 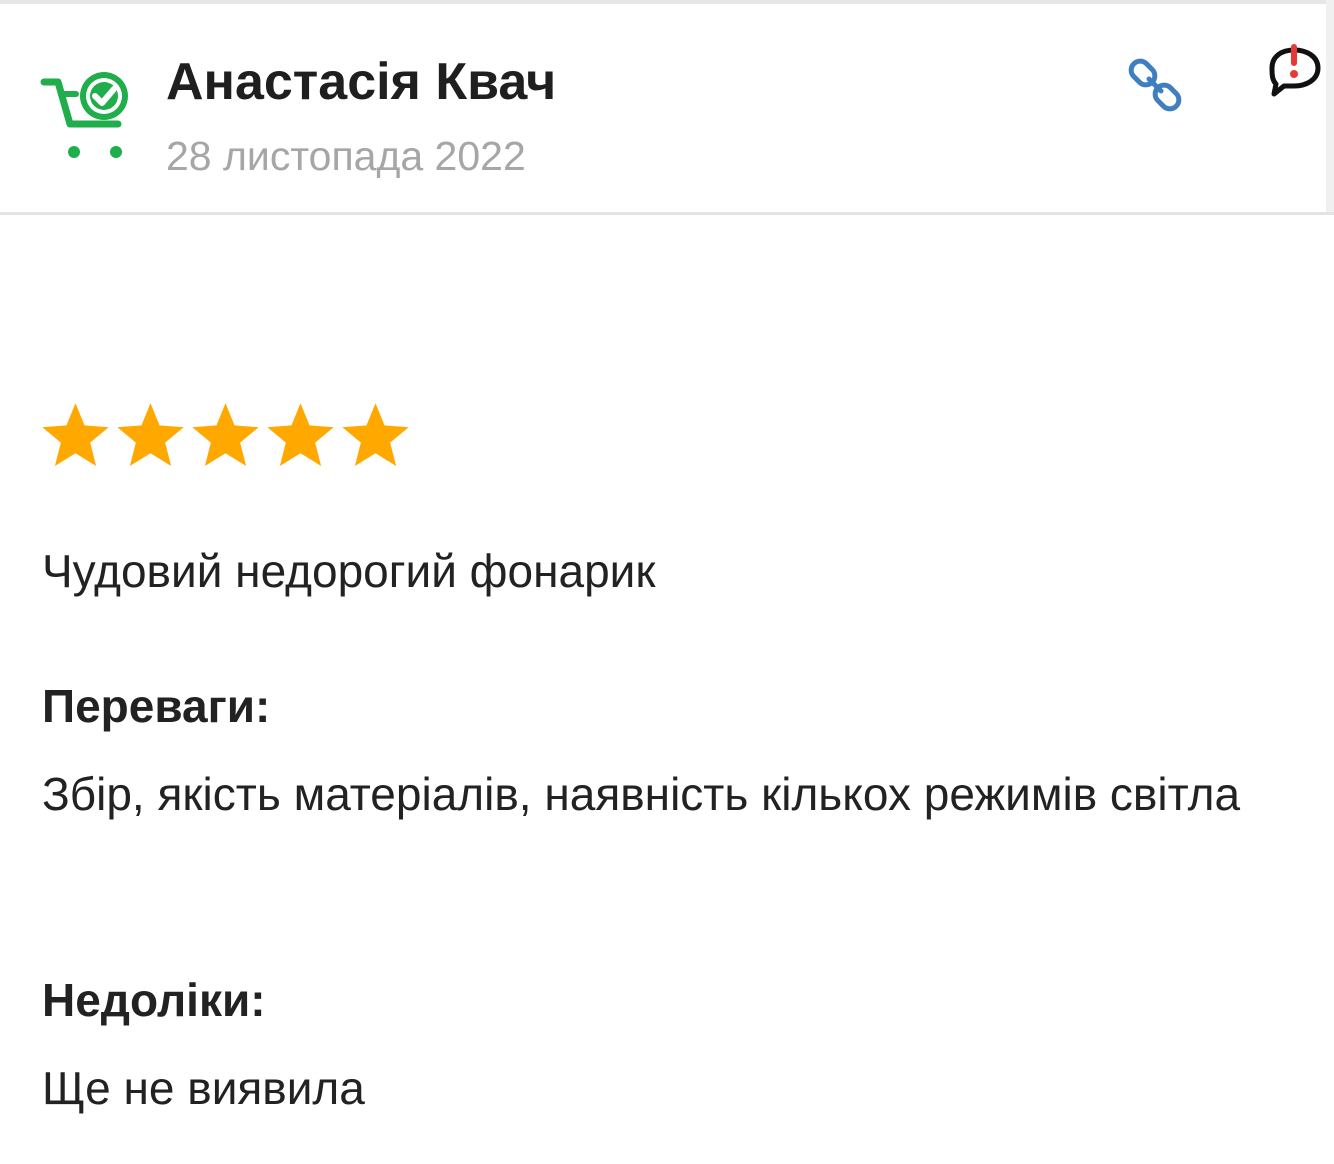 What do you see at coordinates (349, 571) in the screenshot?
I see `review-text: Чудовий недорогий фонарик` at bounding box center [349, 571].